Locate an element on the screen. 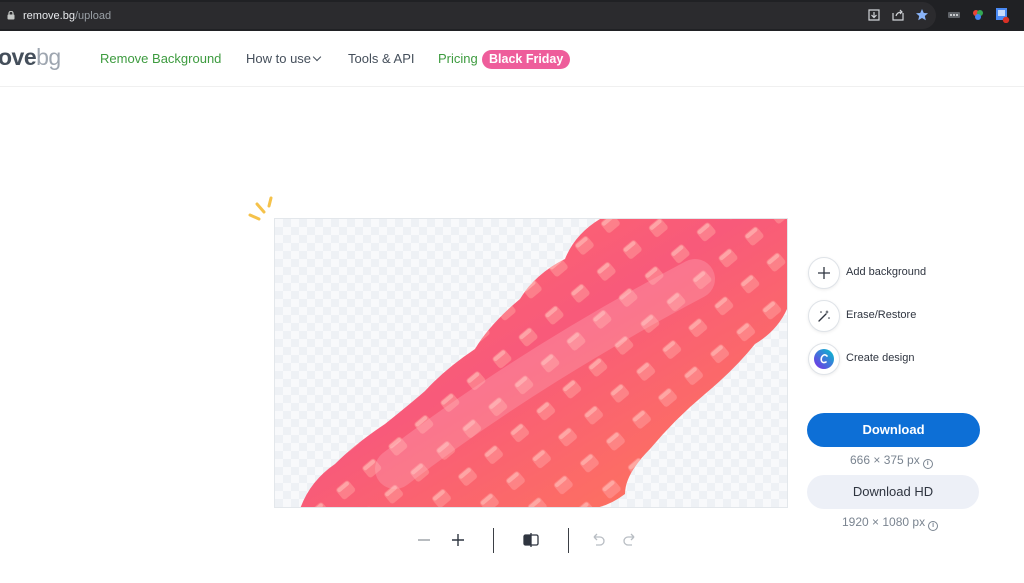  nav-remove-background: Remove Background is located at coordinates (160, 58).